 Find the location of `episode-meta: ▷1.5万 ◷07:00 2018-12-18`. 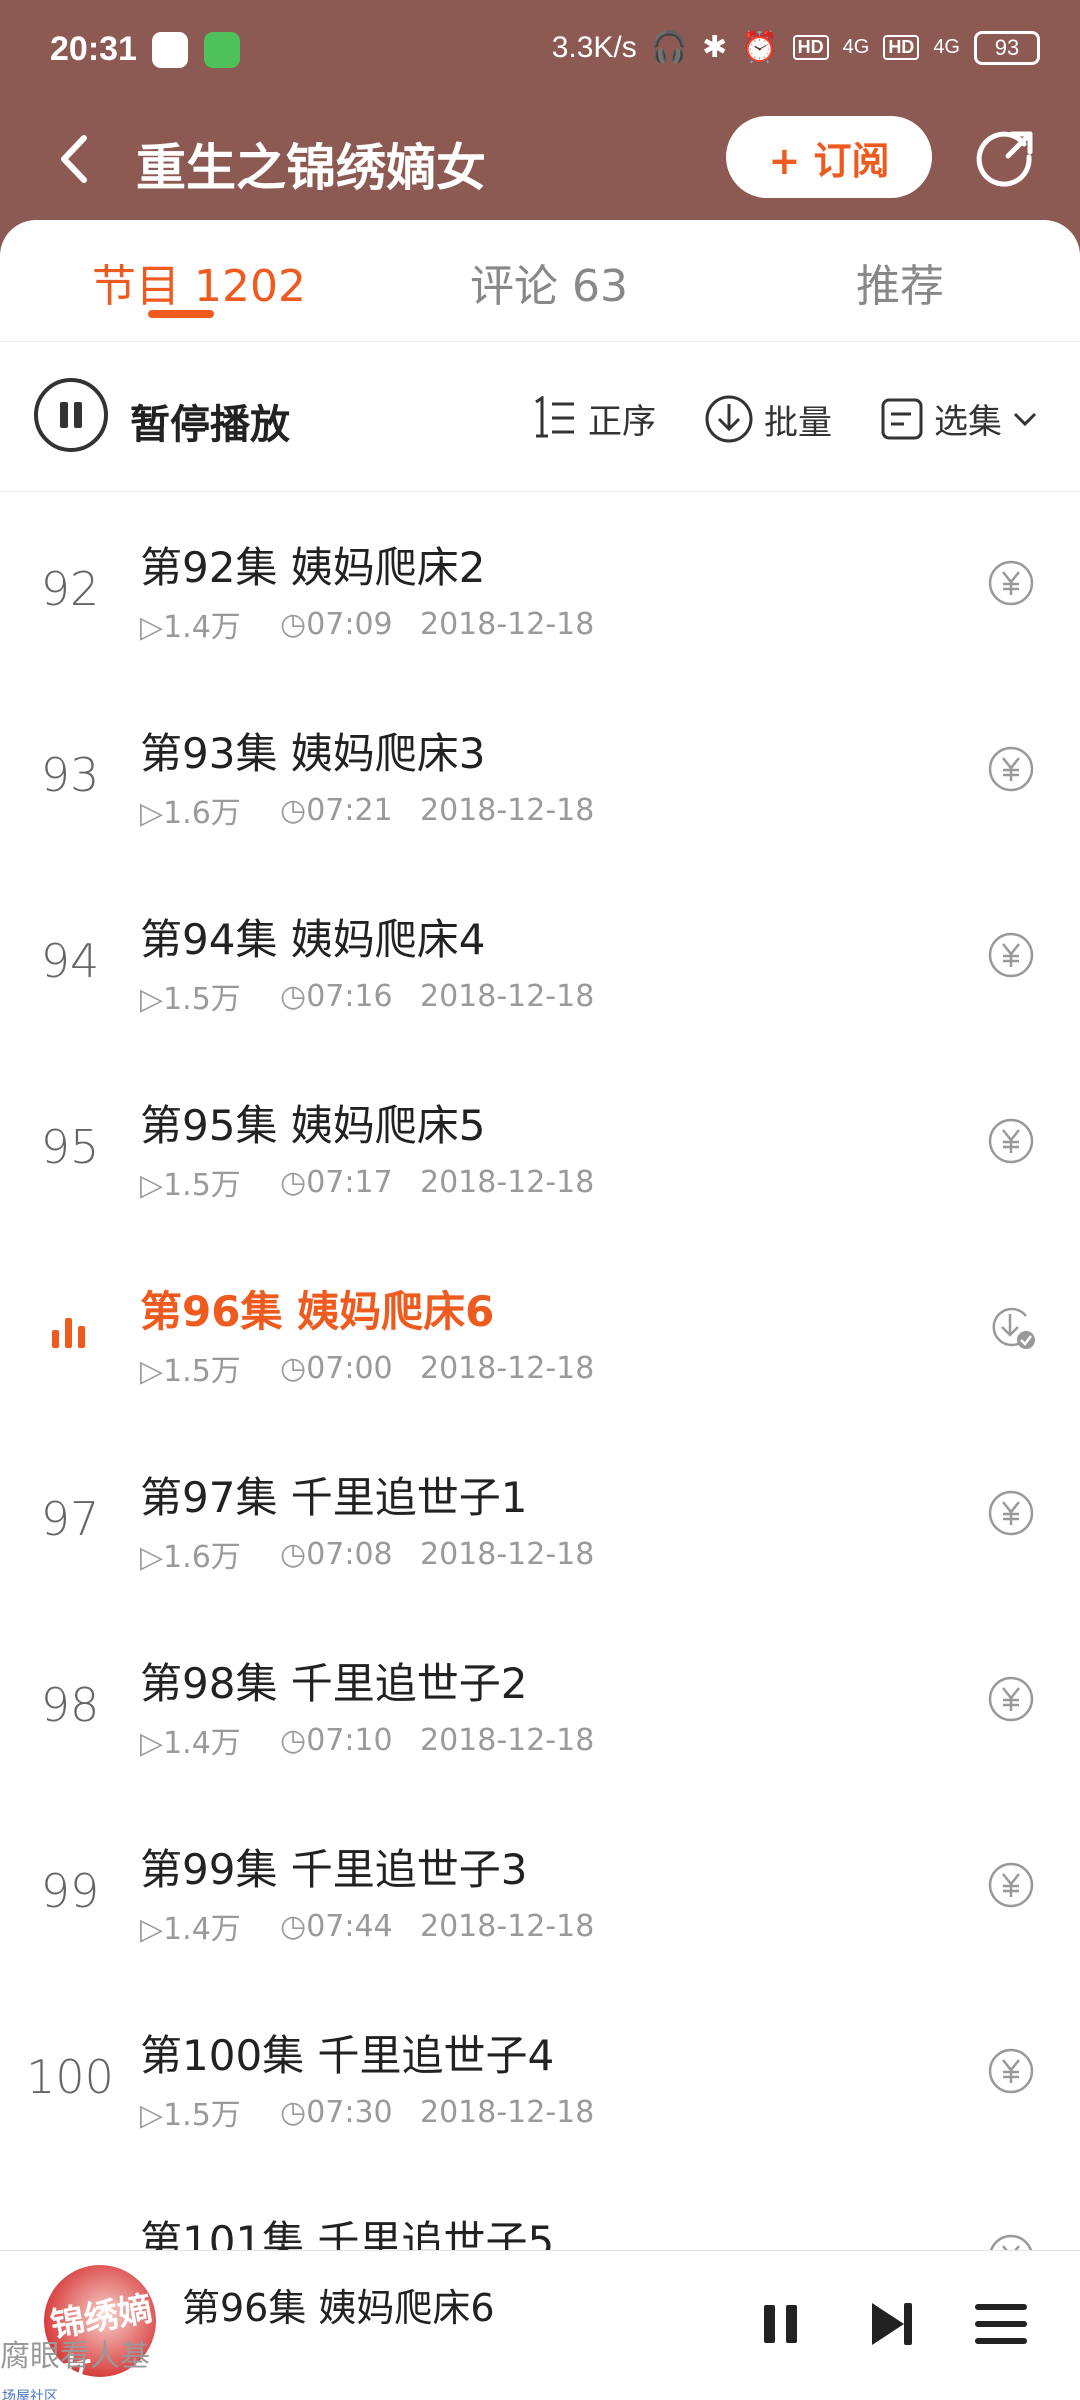

episode-meta: ▷1.5万 ◷07:00 2018-12-18 is located at coordinates (367, 1368).